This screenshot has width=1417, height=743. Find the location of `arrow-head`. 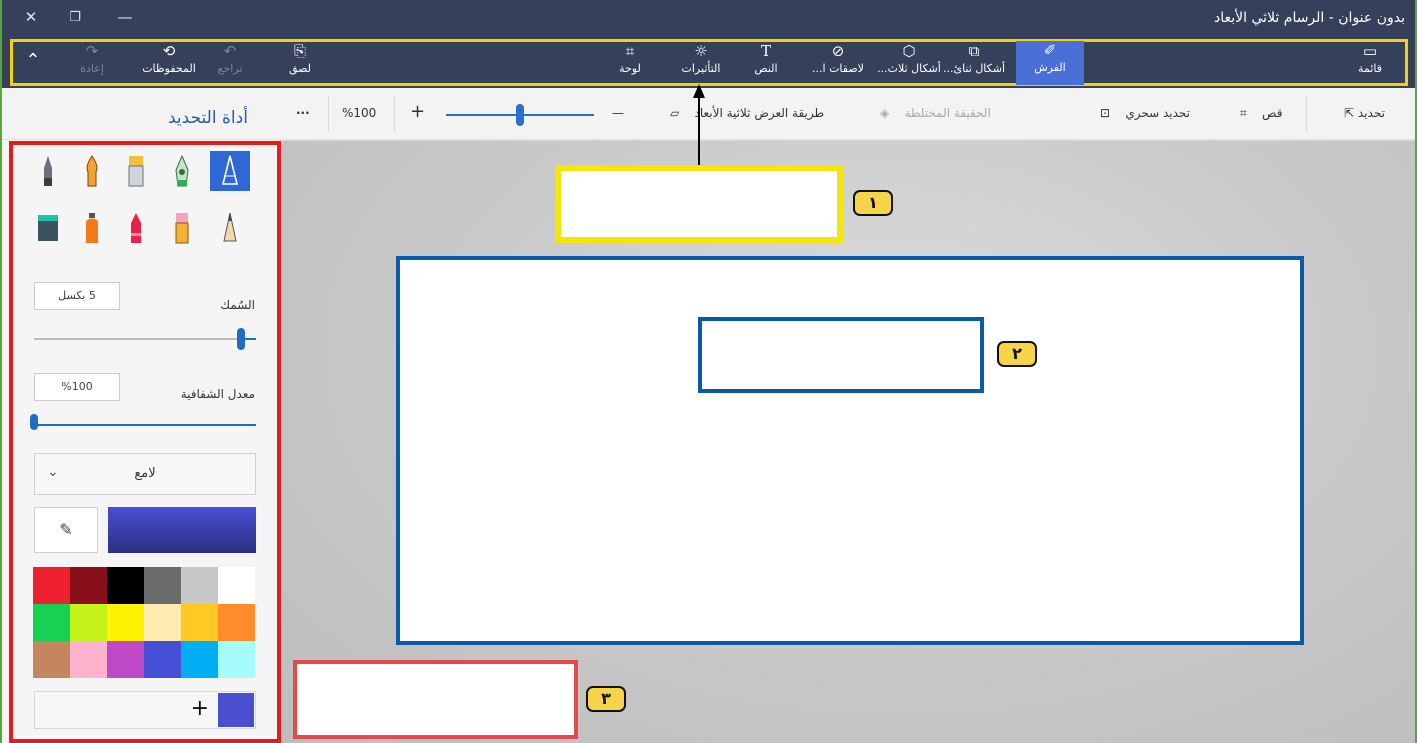

arrow-head is located at coordinates (699, 91).